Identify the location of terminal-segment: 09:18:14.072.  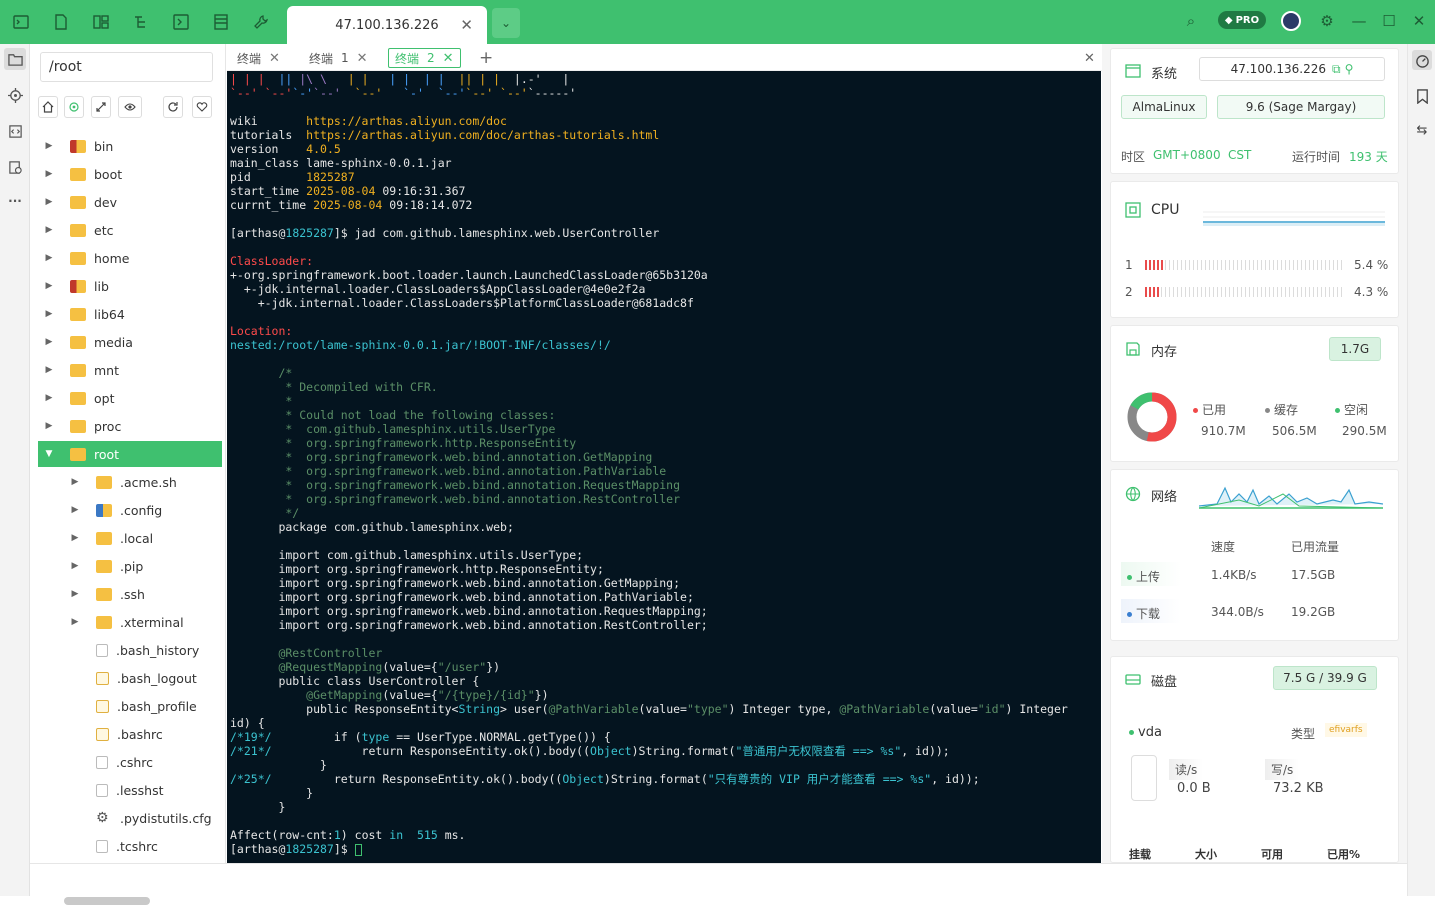
(431, 205).